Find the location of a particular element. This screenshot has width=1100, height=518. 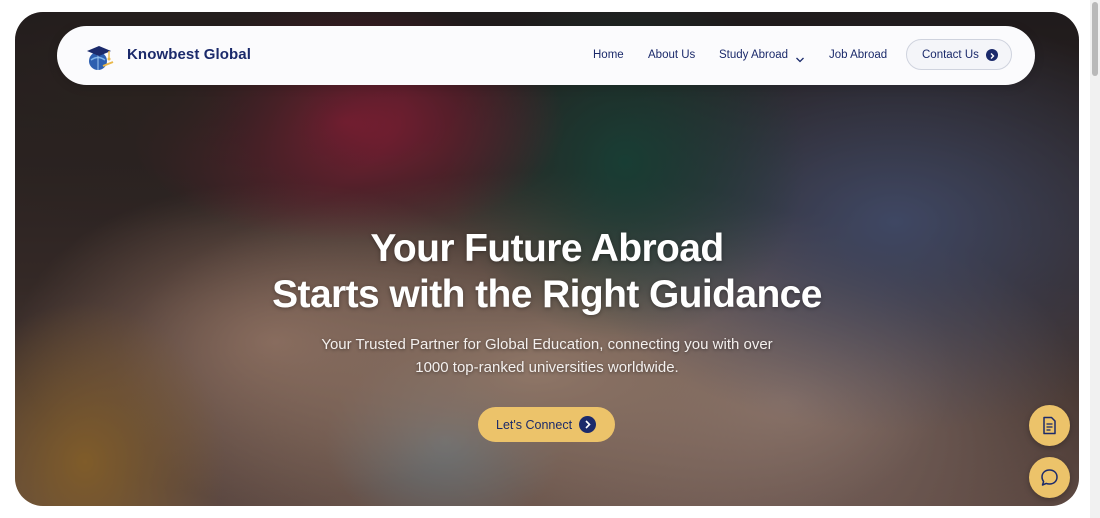

page-scrollbar is located at coordinates (1095, 259).